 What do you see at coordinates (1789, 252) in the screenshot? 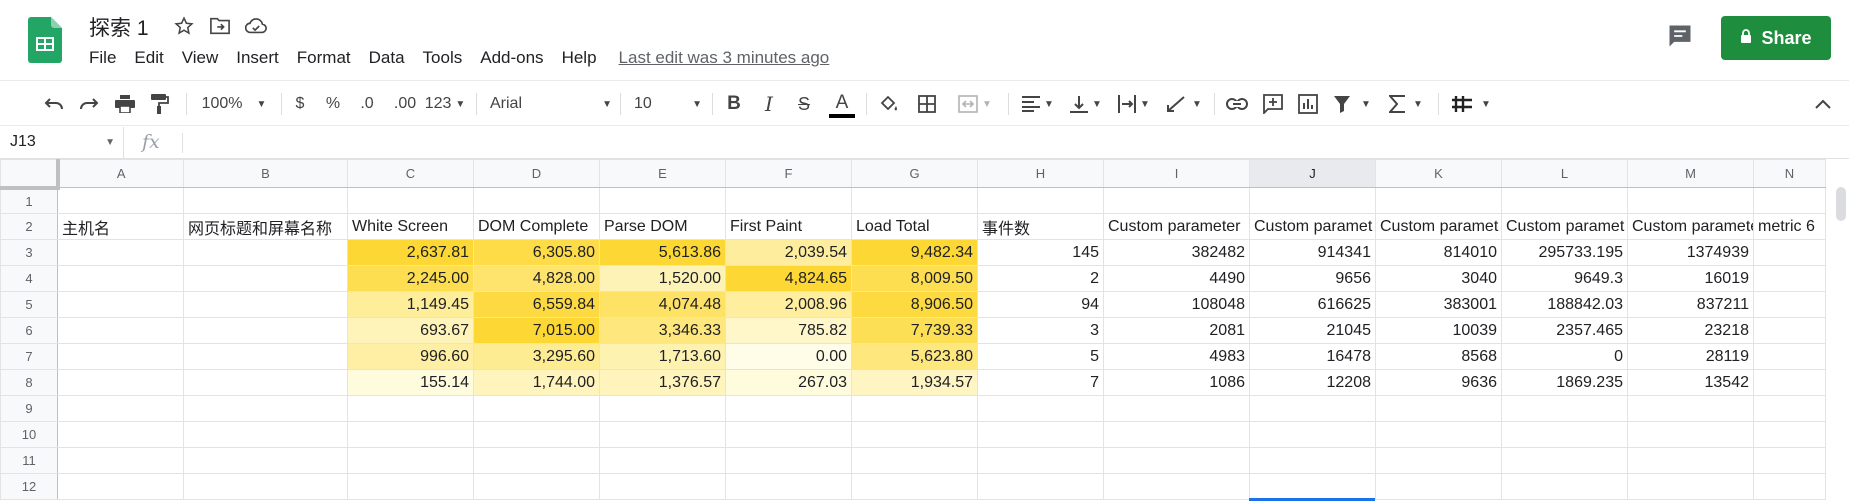
I see `cell-n3` at bounding box center [1789, 252].